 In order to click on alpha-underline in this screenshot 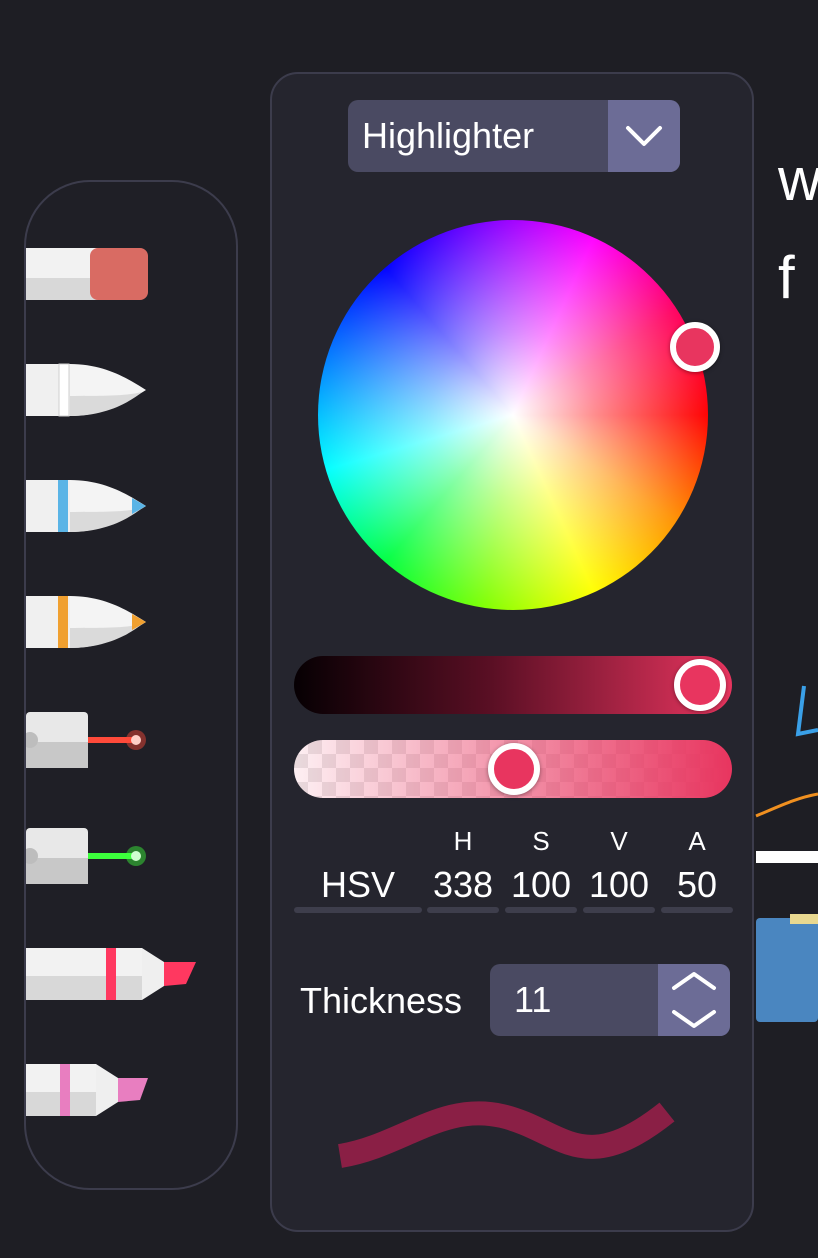, I will do `click(697, 910)`.